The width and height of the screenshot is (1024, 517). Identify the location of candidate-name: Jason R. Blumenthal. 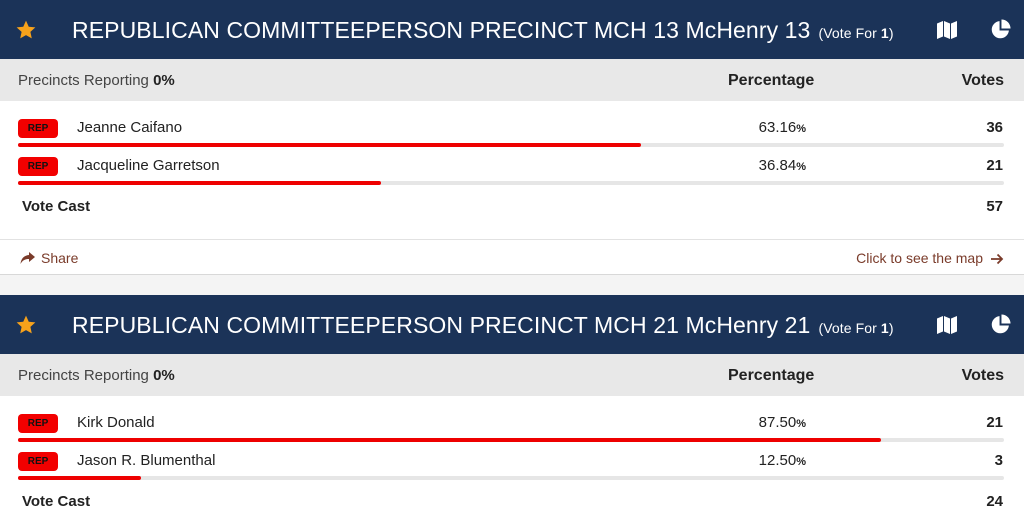
(146, 460).